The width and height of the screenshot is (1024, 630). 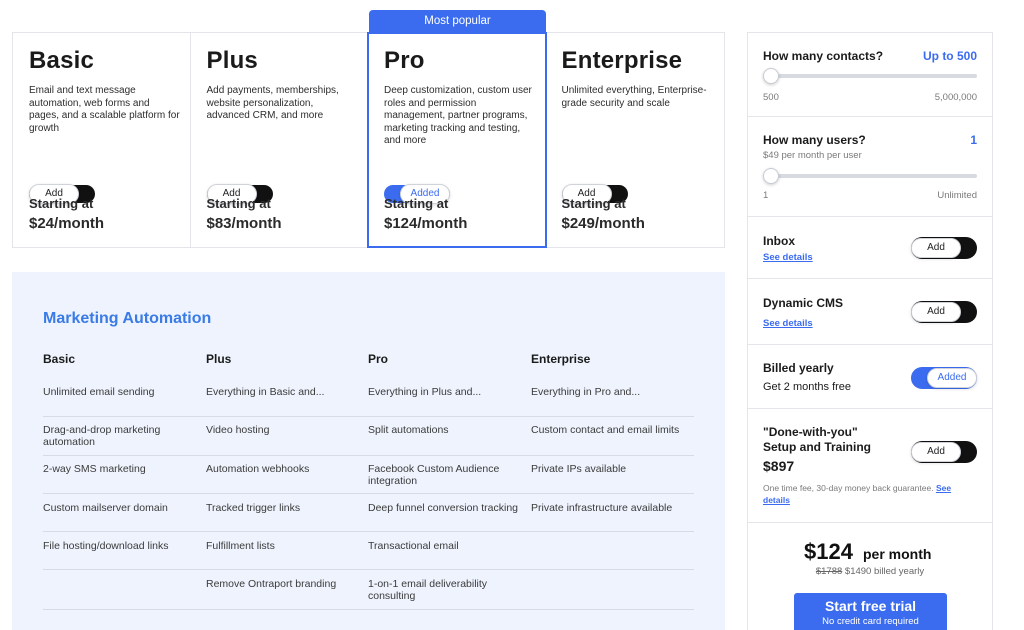 I want to click on column-header-enterprise: Enterprise, so click(x=561, y=359).